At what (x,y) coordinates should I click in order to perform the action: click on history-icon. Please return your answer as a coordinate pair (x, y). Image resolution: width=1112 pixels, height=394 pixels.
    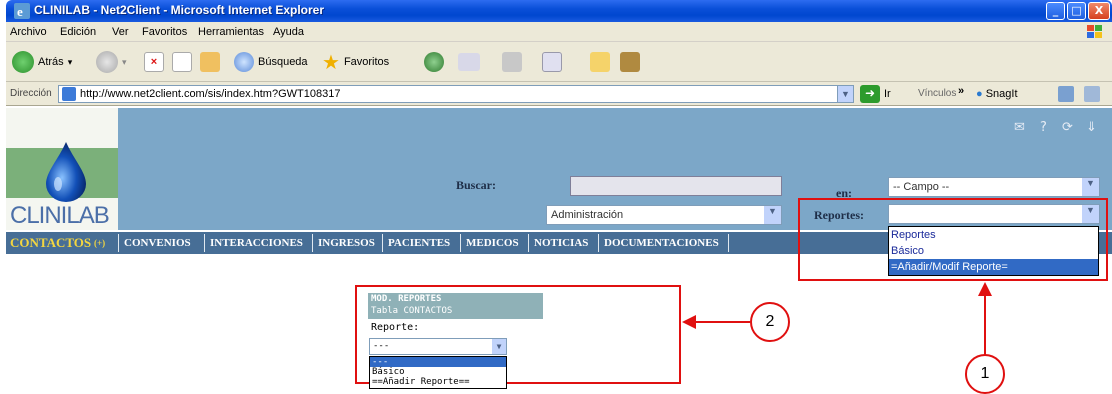
    Looking at the image, I should click on (434, 62).